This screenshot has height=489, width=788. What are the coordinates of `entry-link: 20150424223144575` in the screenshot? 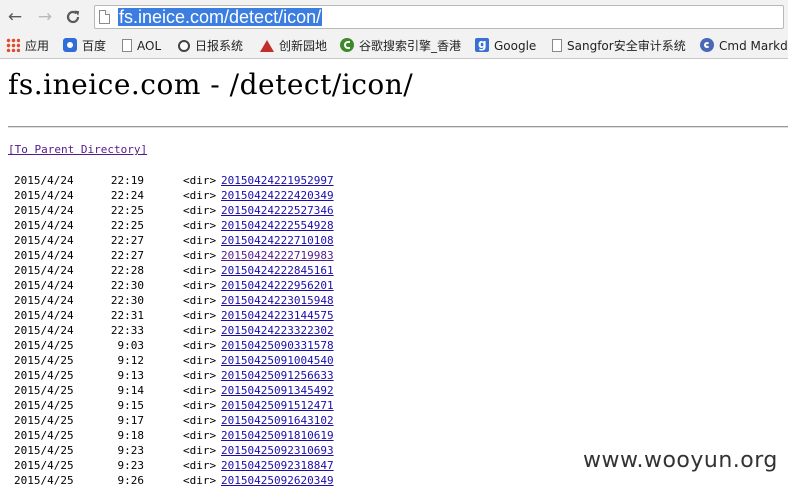 It's located at (277, 315).